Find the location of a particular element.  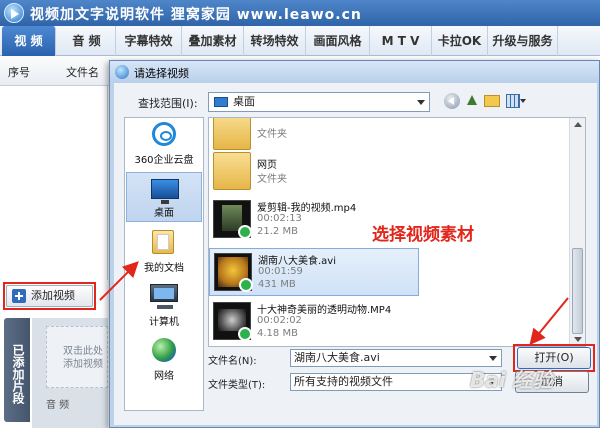

file-name: 网页 is located at coordinates (267, 165).